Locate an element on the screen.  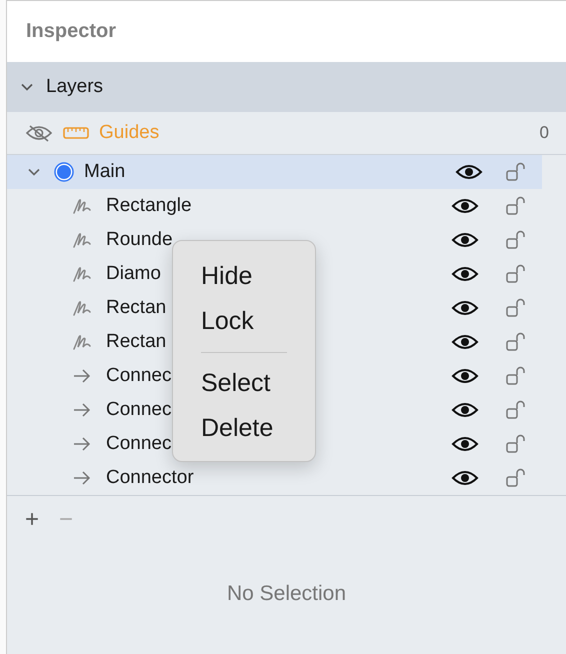
guides-count: 0 is located at coordinates (544, 133).